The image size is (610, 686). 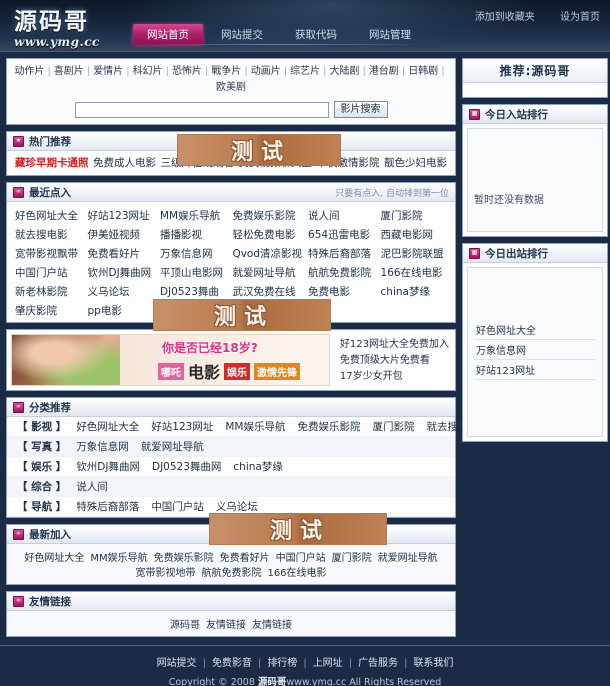 What do you see at coordinates (408, 558) in the screenshot?
I see `latest-link-6: 就爱网址导航` at bounding box center [408, 558].